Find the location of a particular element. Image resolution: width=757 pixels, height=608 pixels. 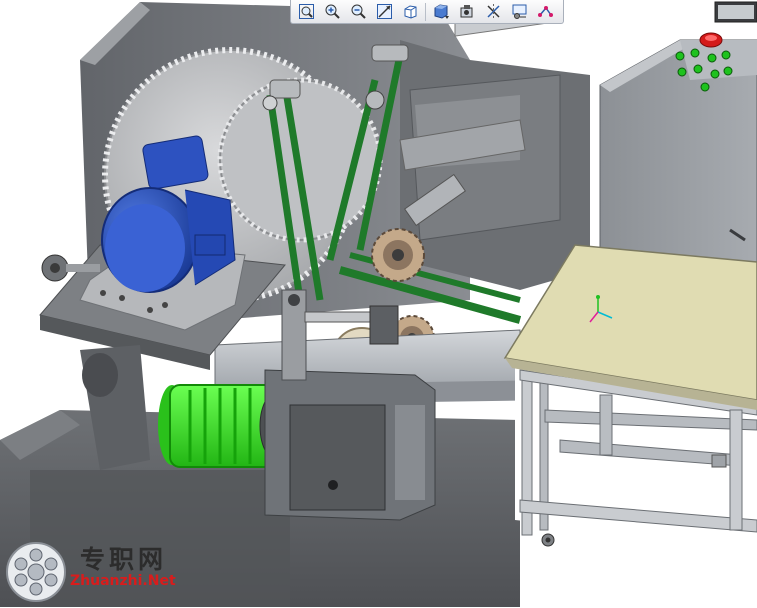

watermark: 专职网 Zhuanzhi.Net is located at coordinates (99, 572).